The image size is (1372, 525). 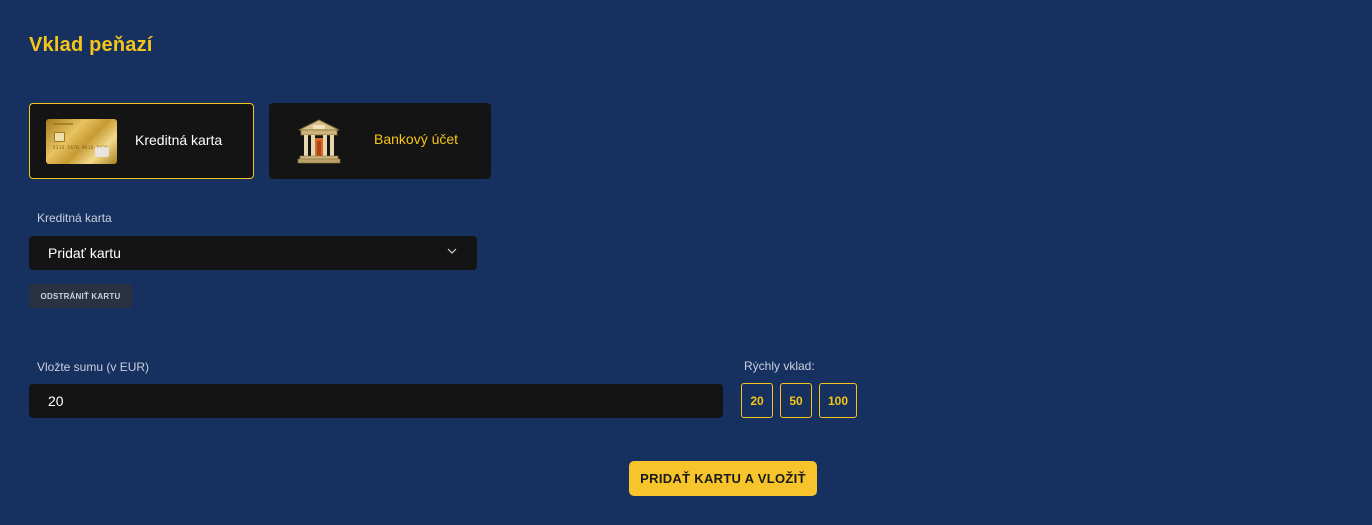 What do you see at coordinates (757, 400) in the screenshot?
I see `quick-deposit-20-button: 20` at bounding box center [757, 400].